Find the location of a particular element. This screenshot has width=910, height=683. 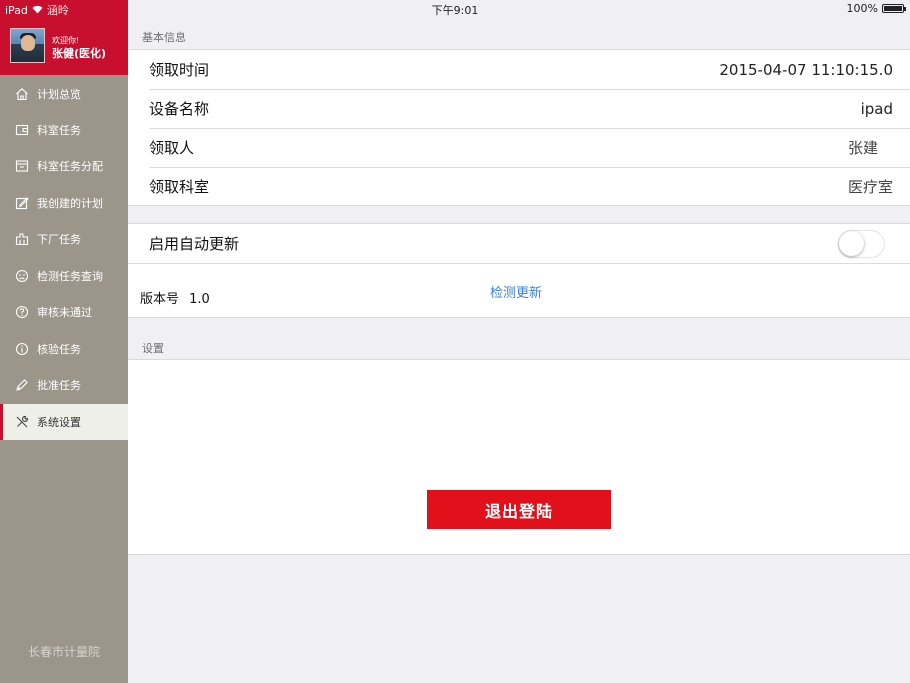

info-row-device-name: 设备名称 ipad is located at coordinates (519, 108).